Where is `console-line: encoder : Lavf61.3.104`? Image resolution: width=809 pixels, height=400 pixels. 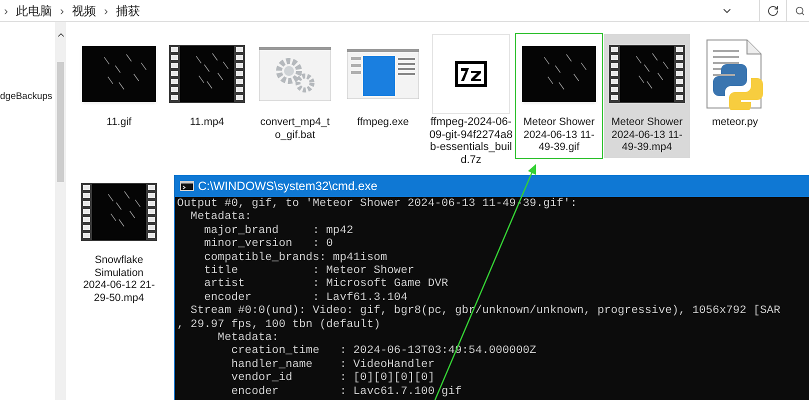
console-line: encoder : Lavf61.3.104 is located at coordinates (305, 298).